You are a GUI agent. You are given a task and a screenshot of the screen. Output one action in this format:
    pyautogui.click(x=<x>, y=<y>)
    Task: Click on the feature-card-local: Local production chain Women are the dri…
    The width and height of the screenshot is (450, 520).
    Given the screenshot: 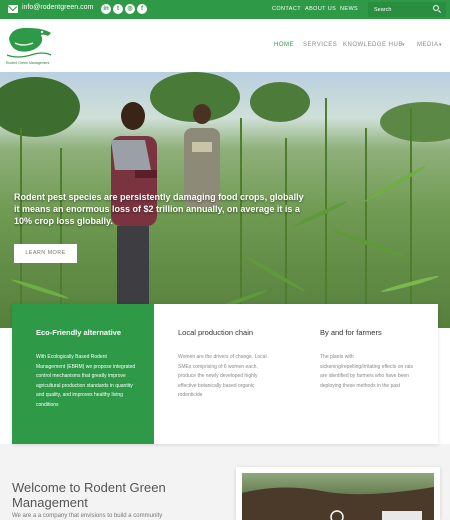 What is the action you would take?
    pyautogui.click(x=225, y=374)
    